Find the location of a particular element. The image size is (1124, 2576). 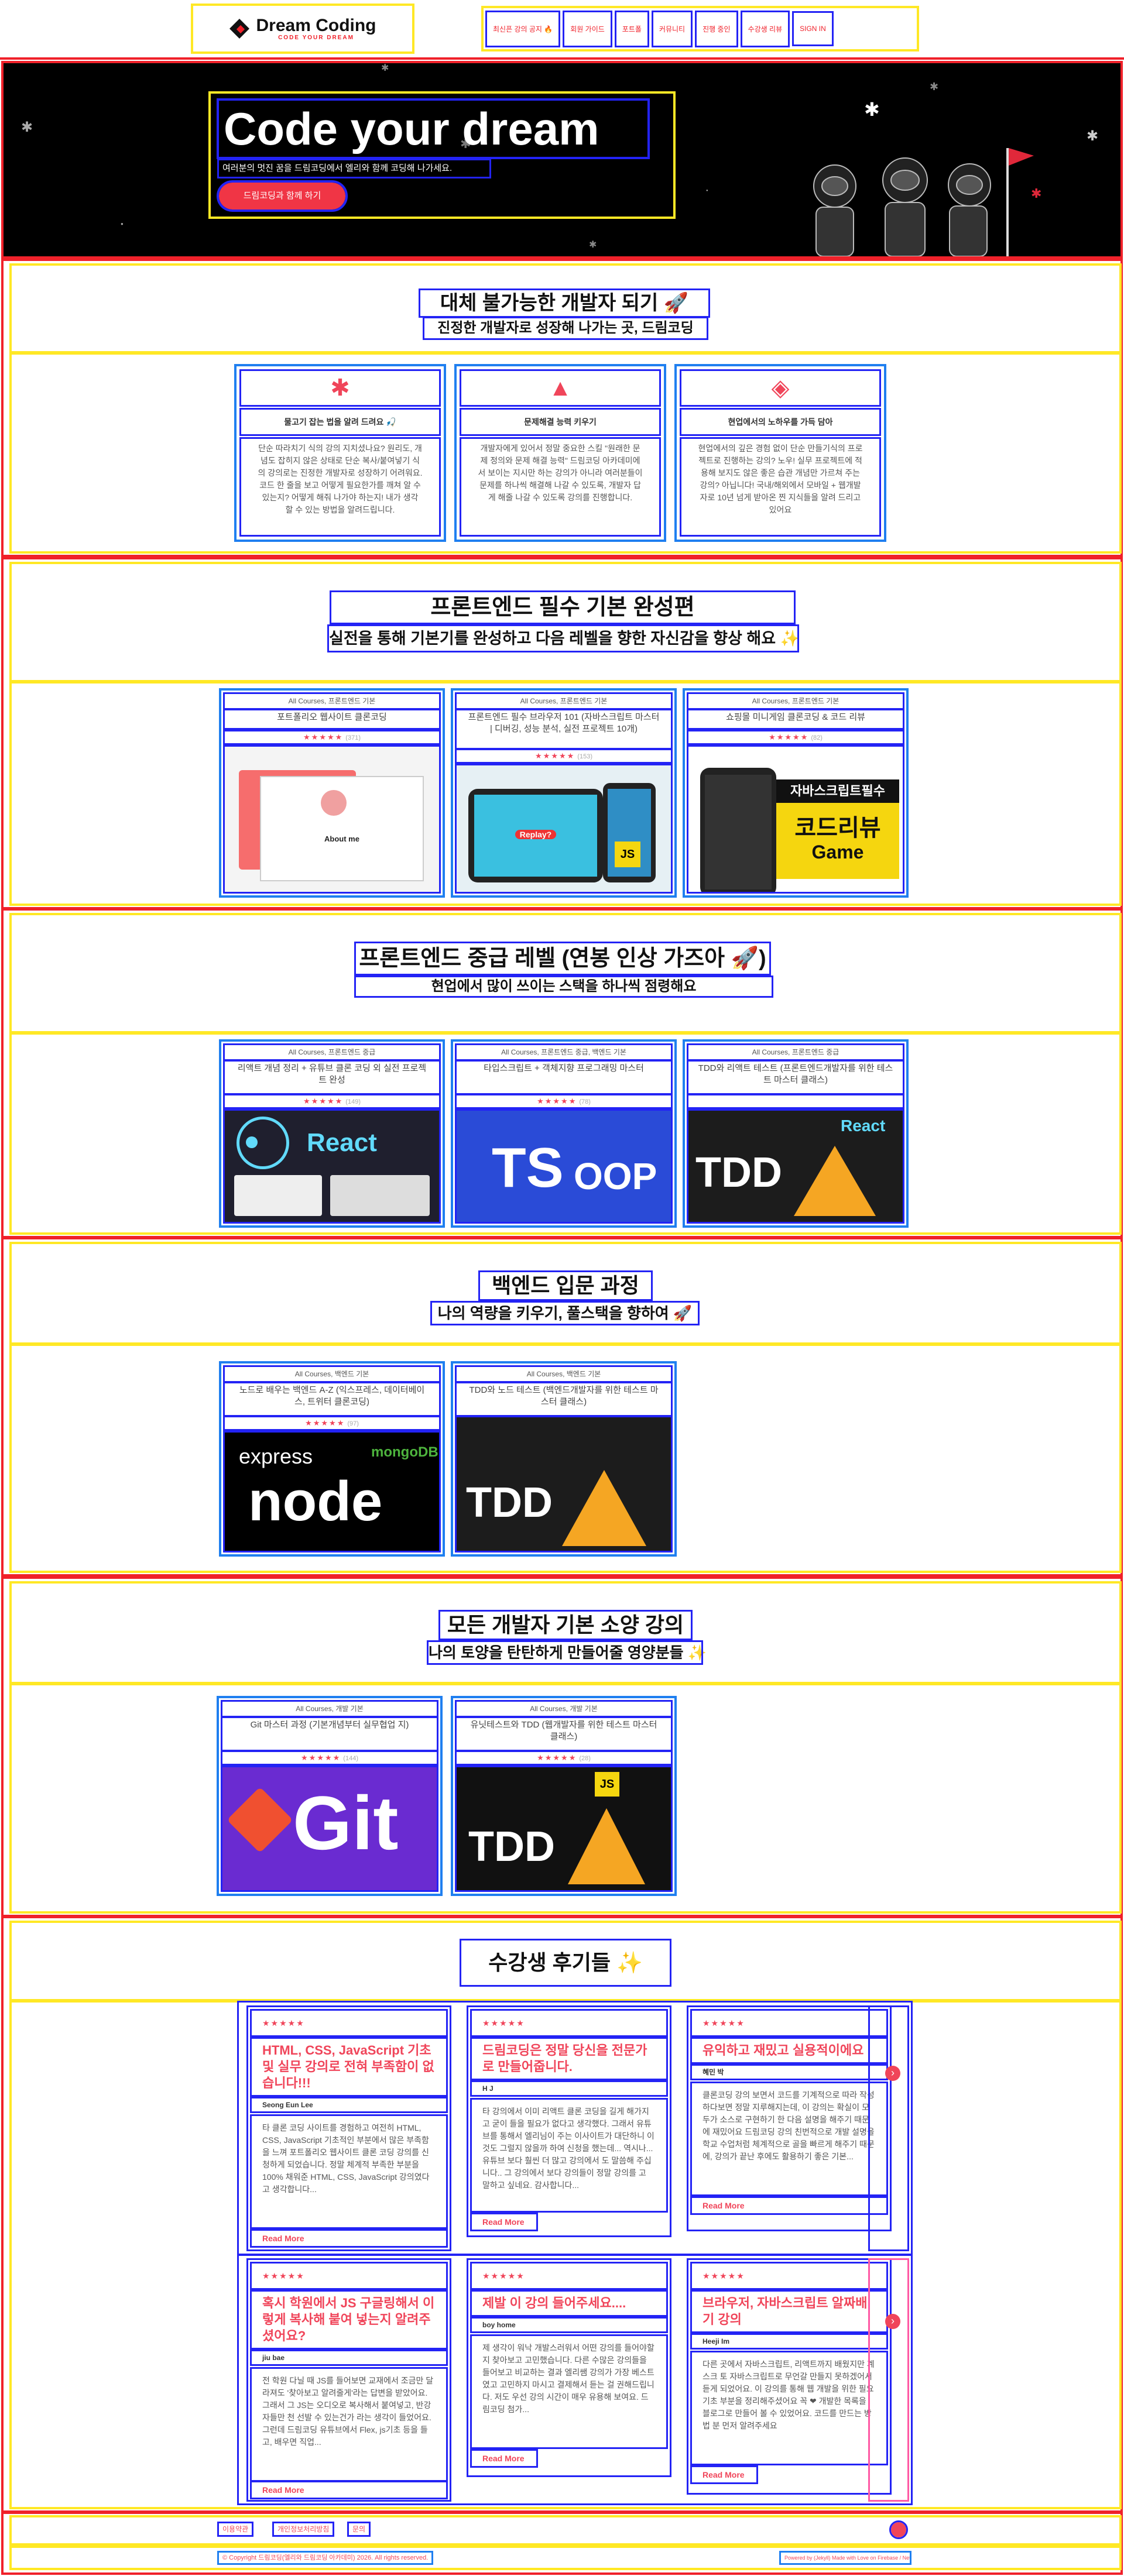

nav-link-community: 커뮤니티 is located at coordinates (672, 29).